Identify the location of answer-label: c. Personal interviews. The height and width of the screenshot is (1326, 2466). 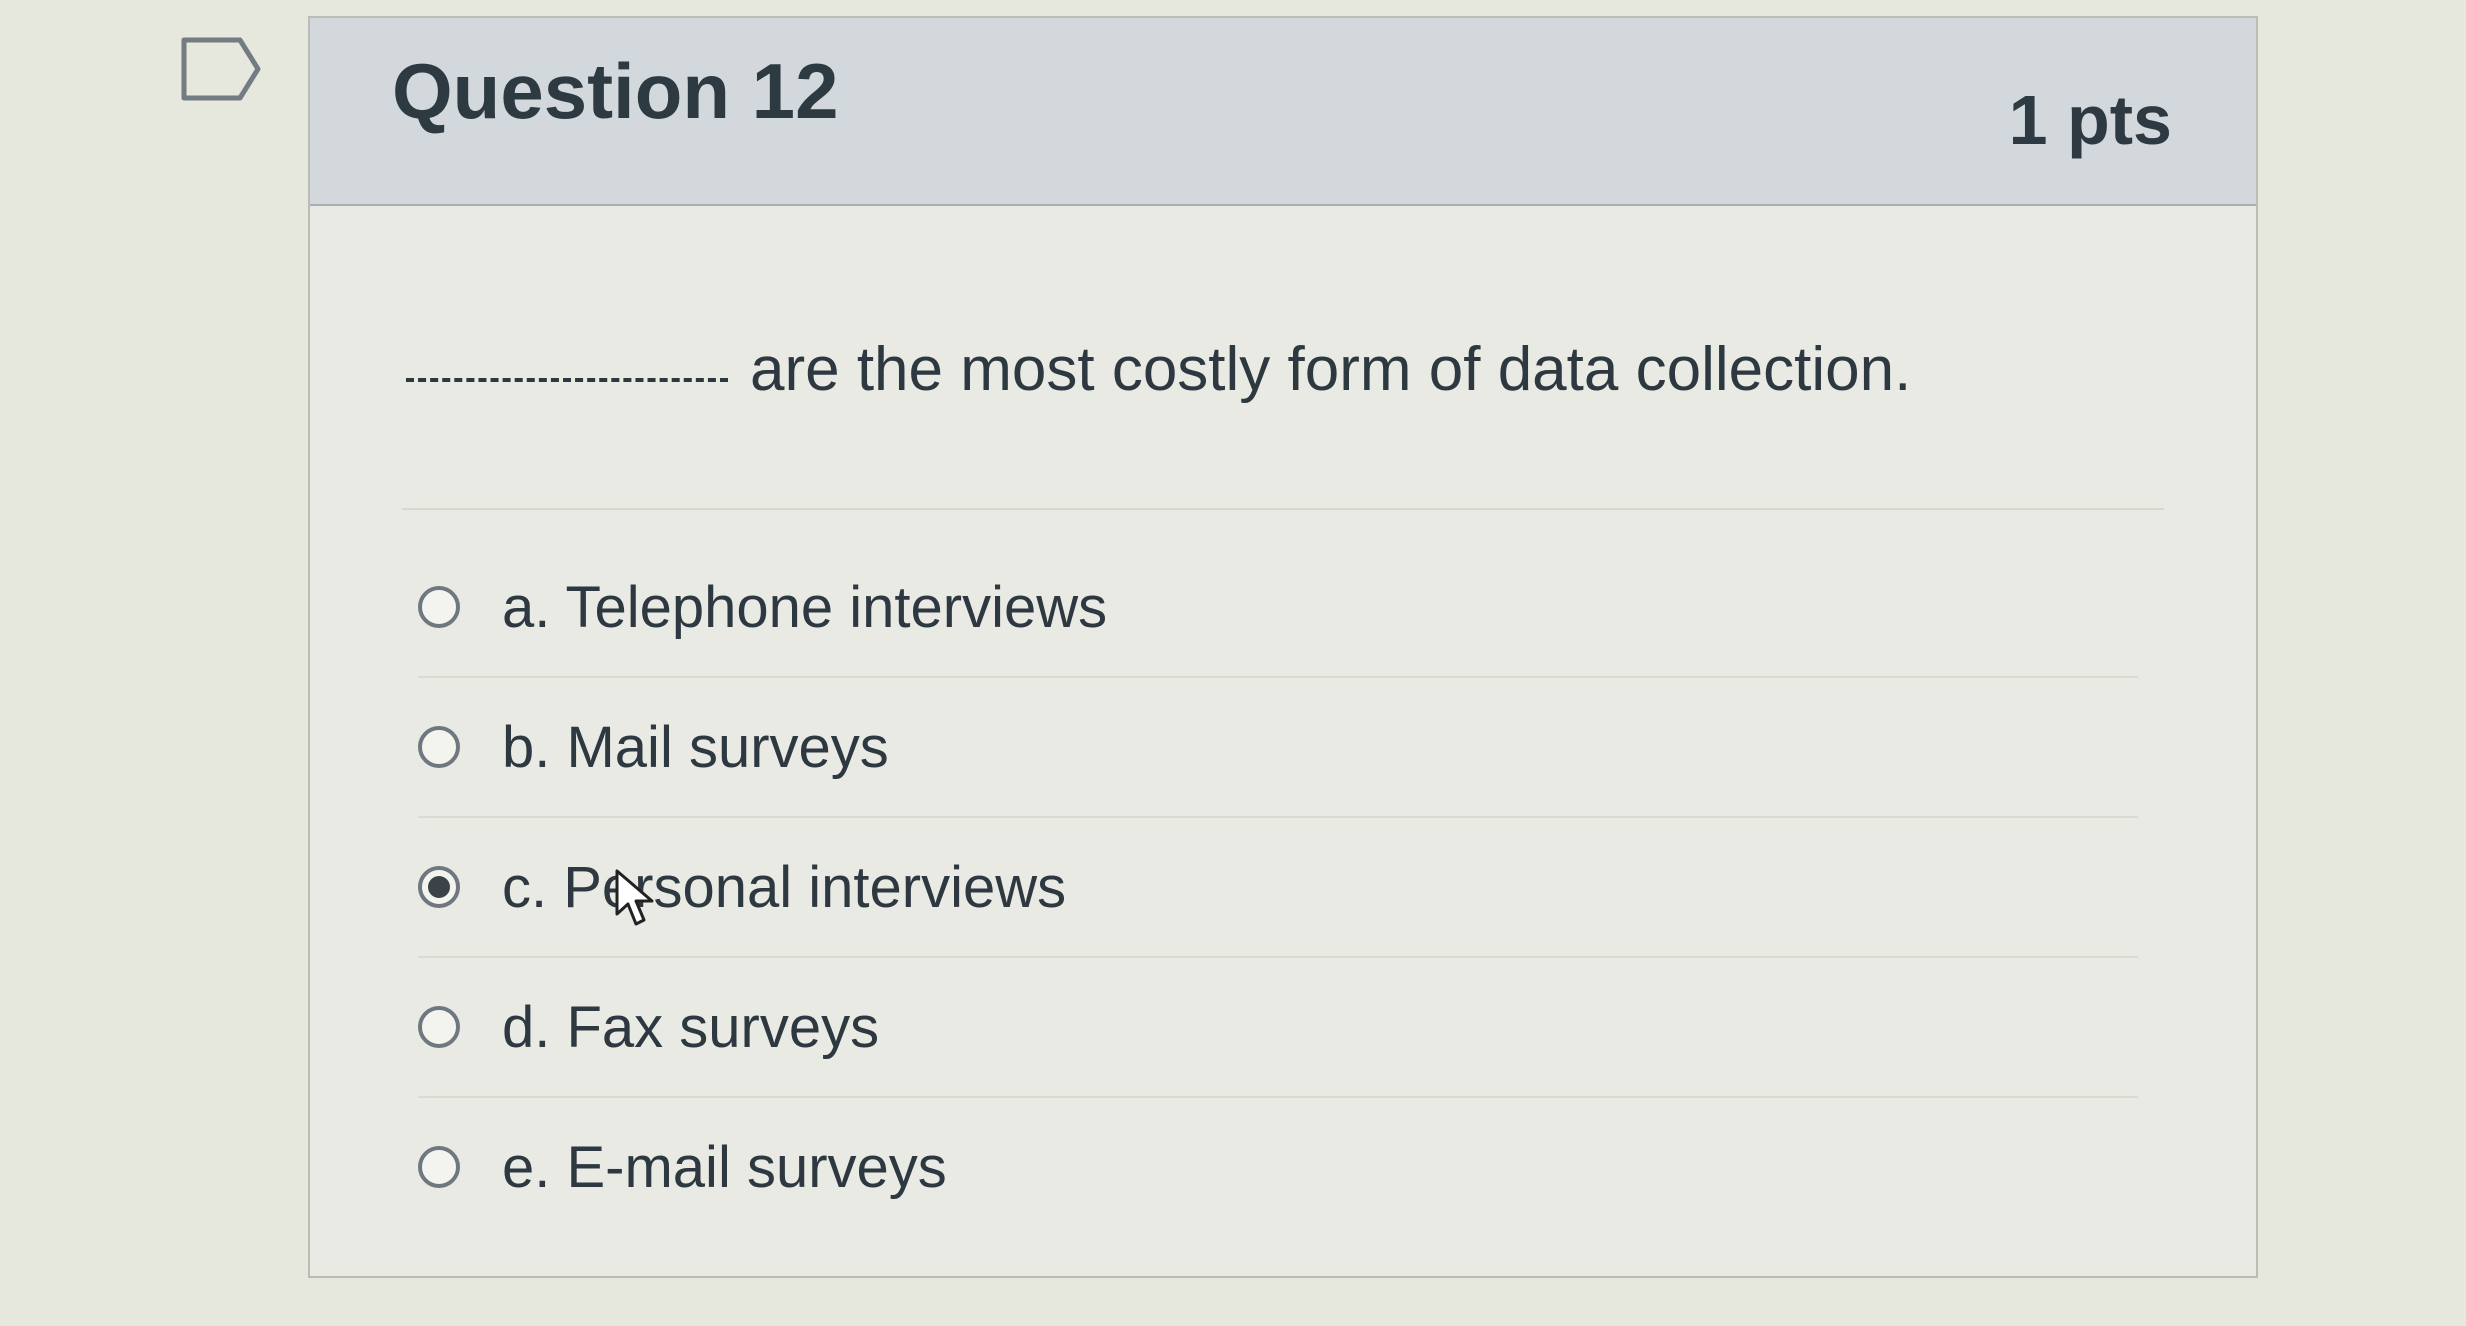
(784, 887).